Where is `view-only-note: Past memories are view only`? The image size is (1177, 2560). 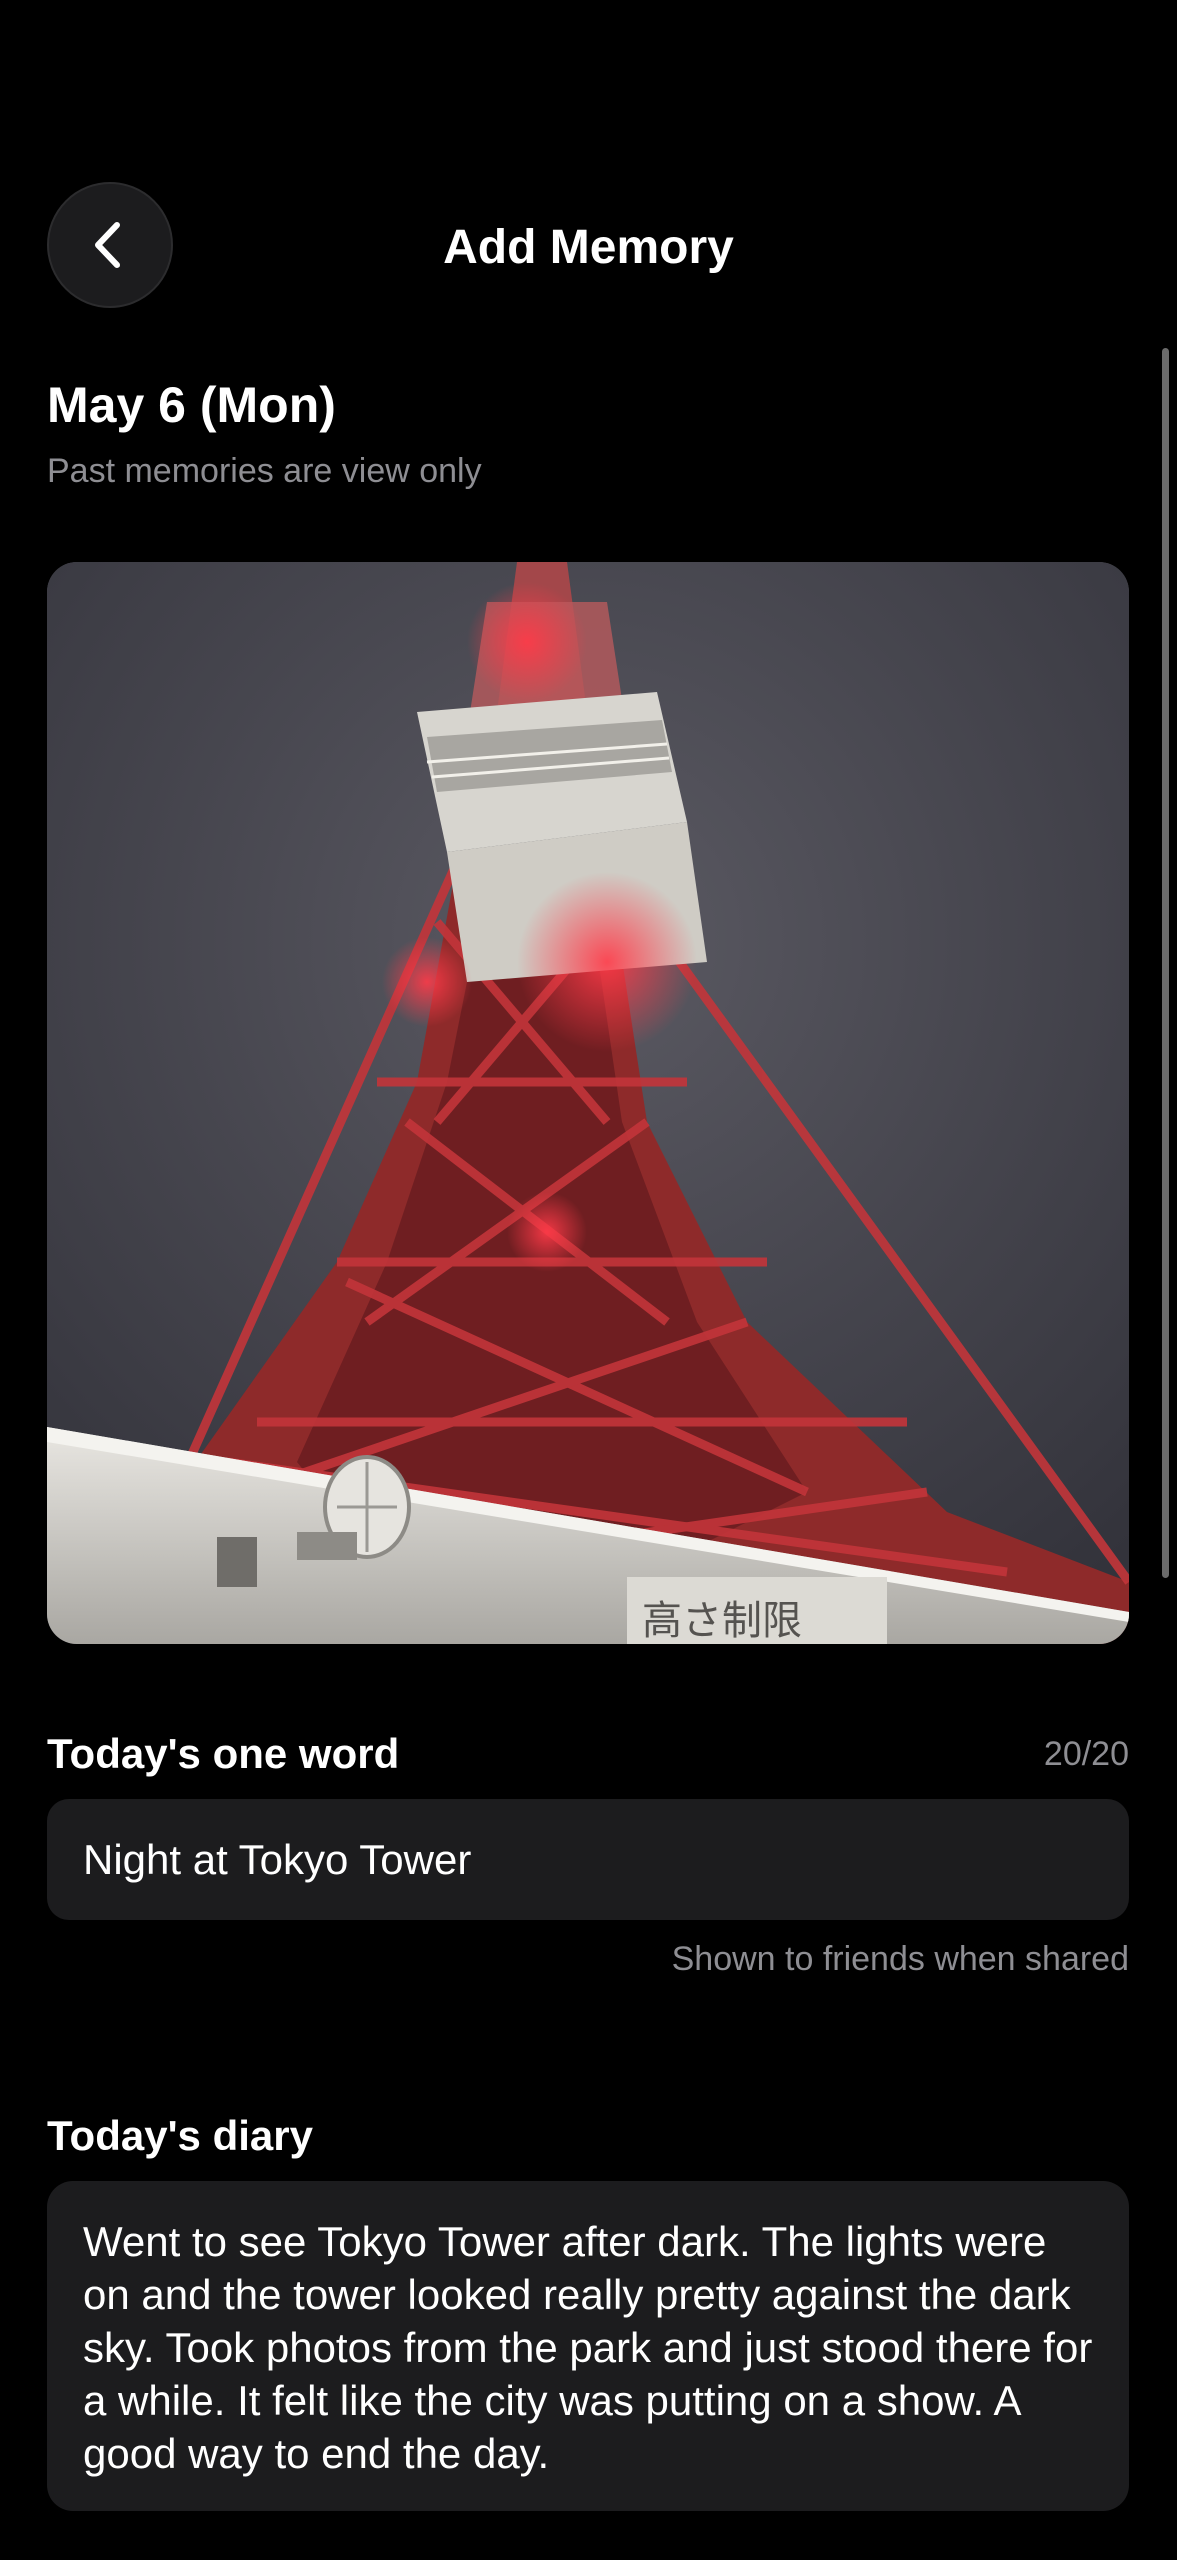 view-only-note: Past memories are view only is located at coordinates (264, 471).